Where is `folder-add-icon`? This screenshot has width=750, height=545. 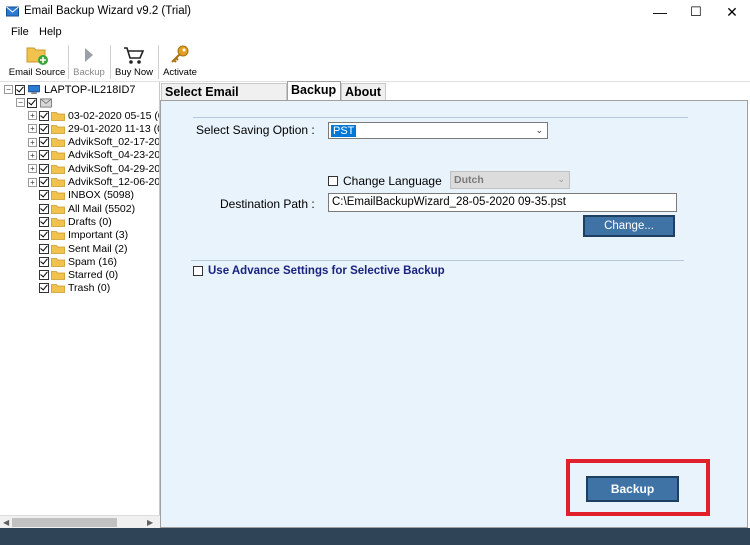
folder-add-icon is located at coordinates (37, 56).